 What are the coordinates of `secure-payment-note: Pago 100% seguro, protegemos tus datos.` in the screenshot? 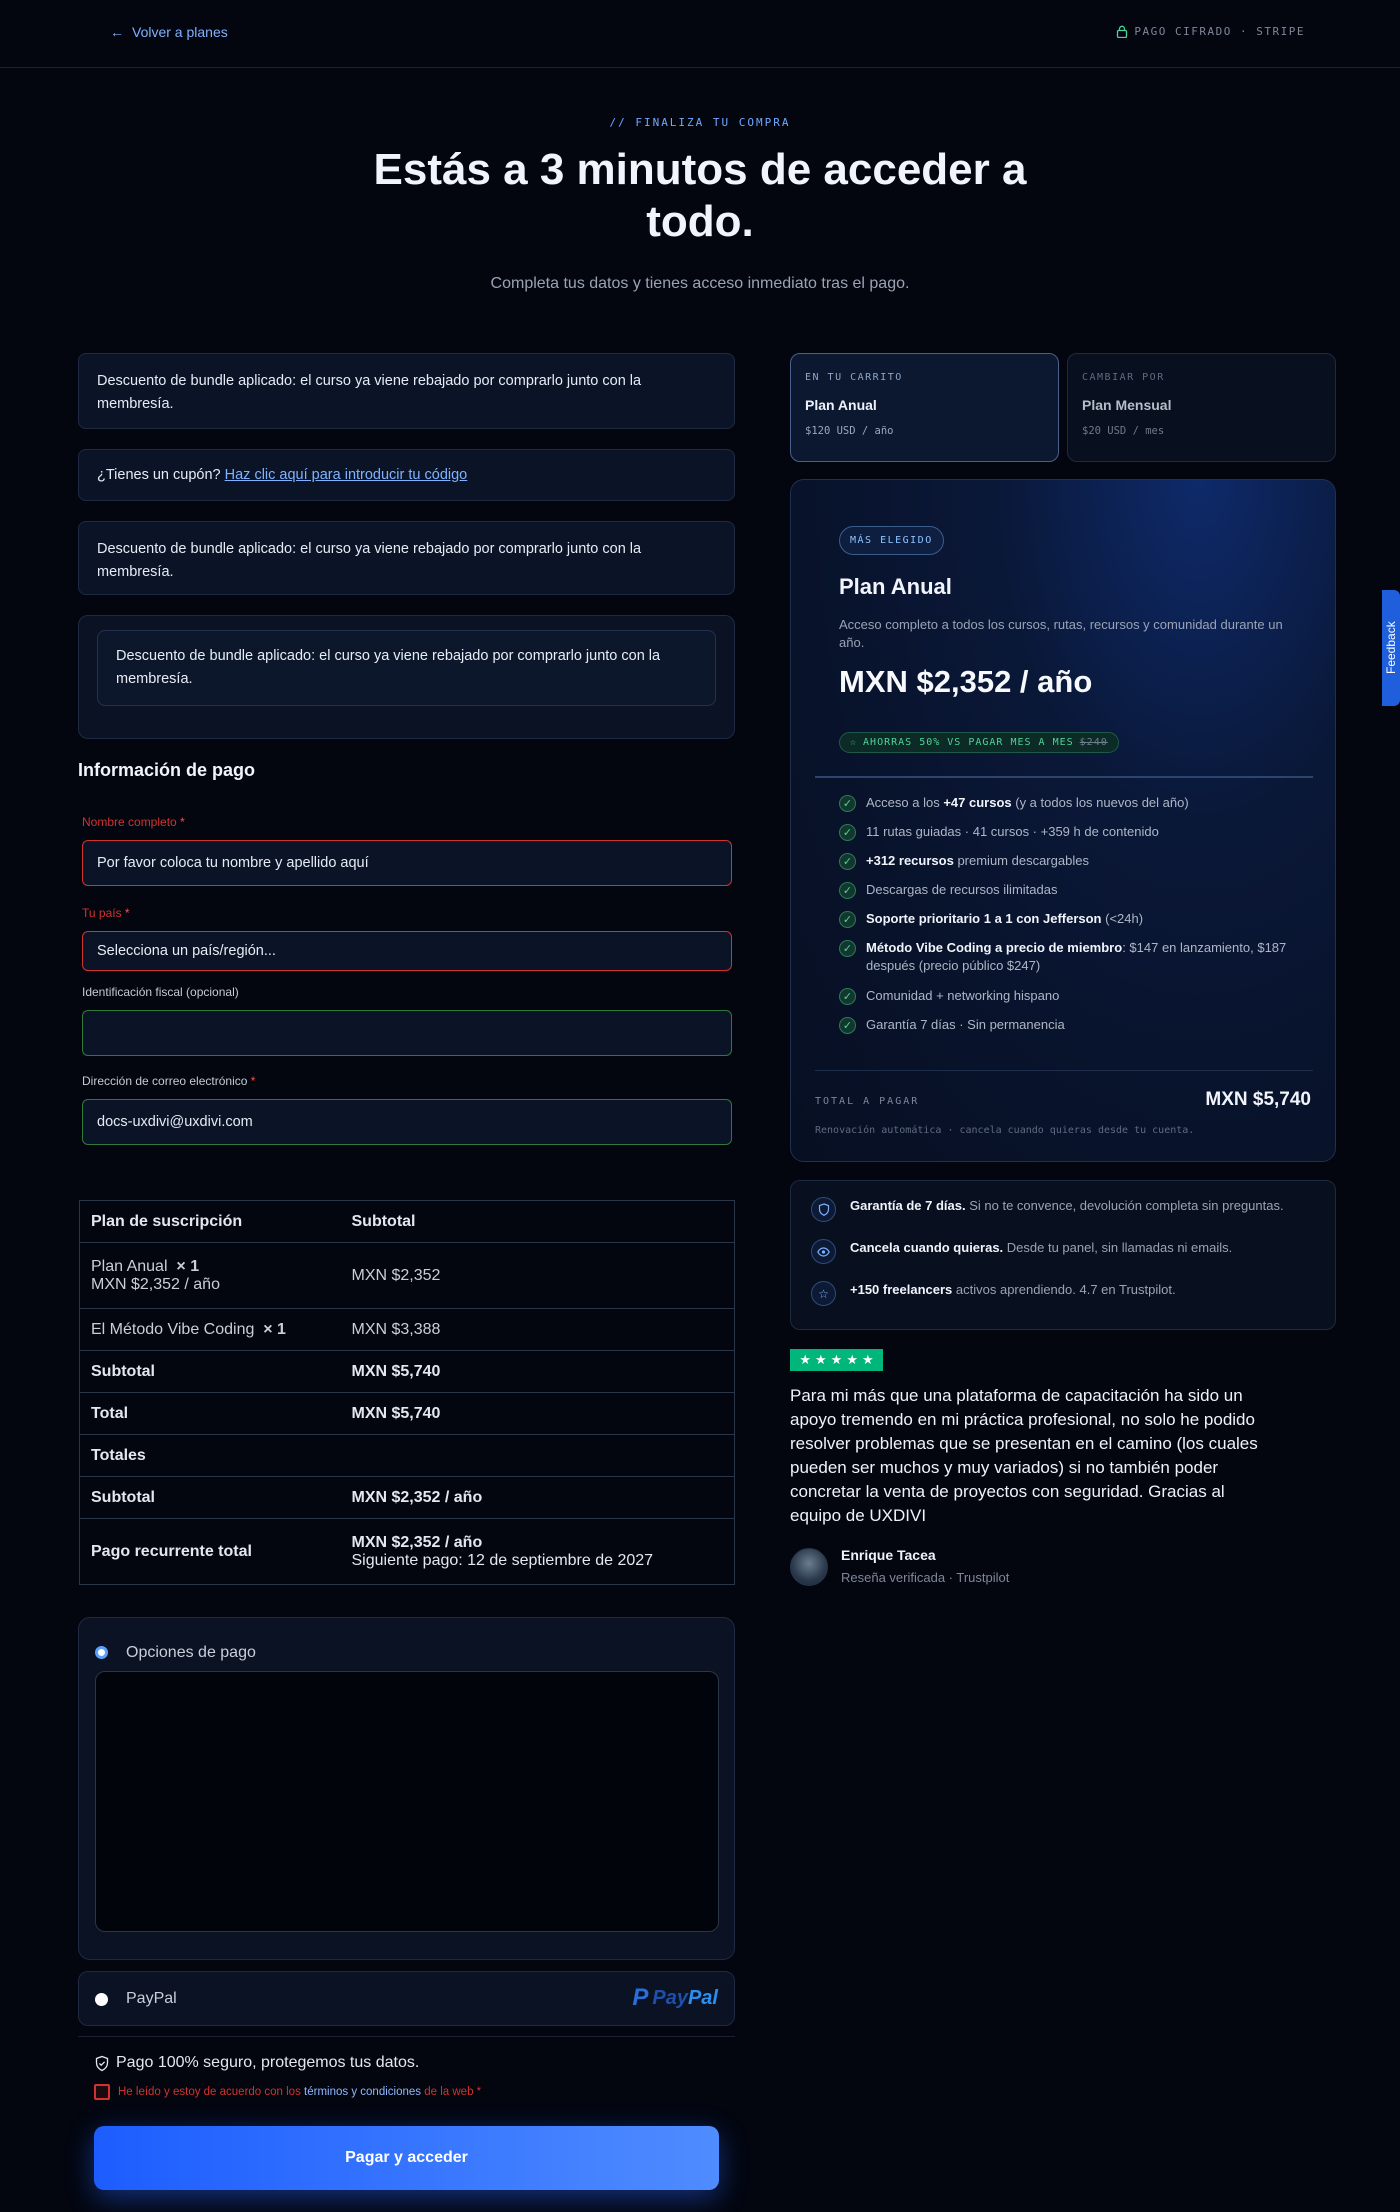 It's located at (256, 2063).